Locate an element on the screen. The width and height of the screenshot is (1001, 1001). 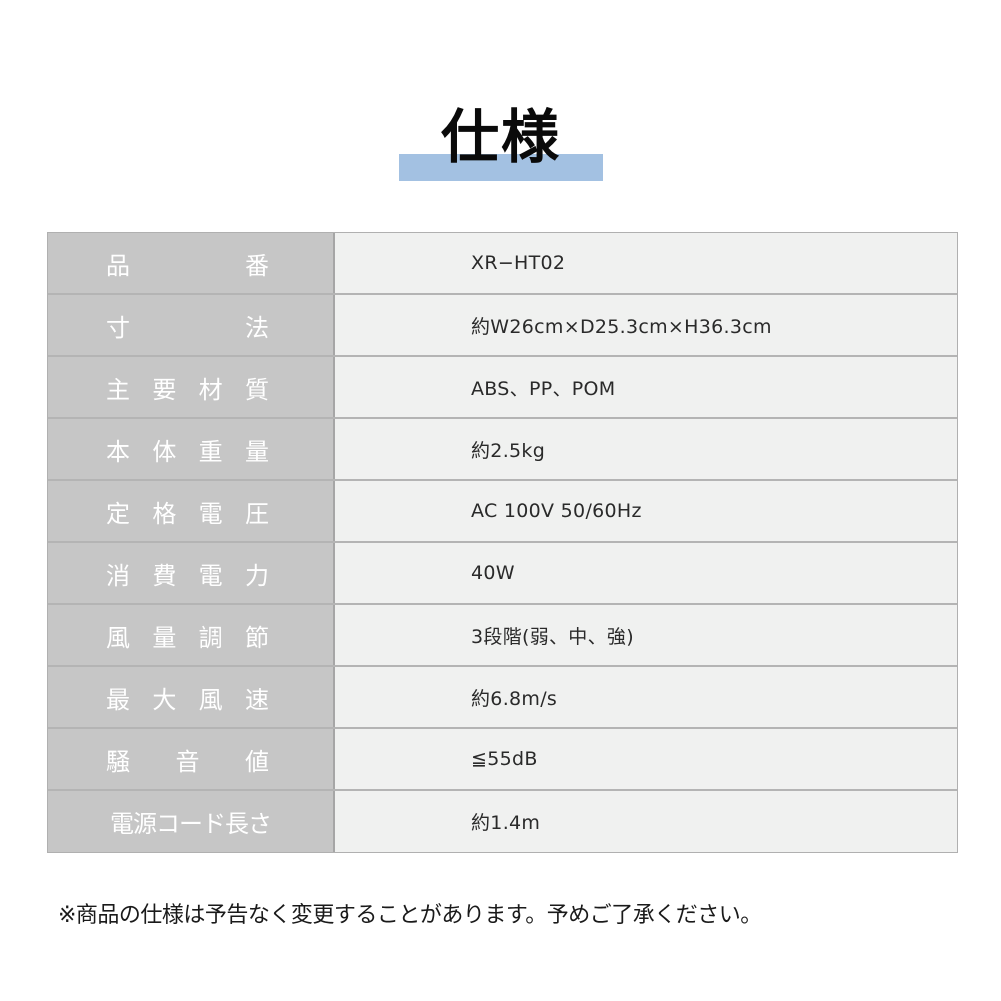
spec-value: XR−HT02 is located at coordinates (646, 263).